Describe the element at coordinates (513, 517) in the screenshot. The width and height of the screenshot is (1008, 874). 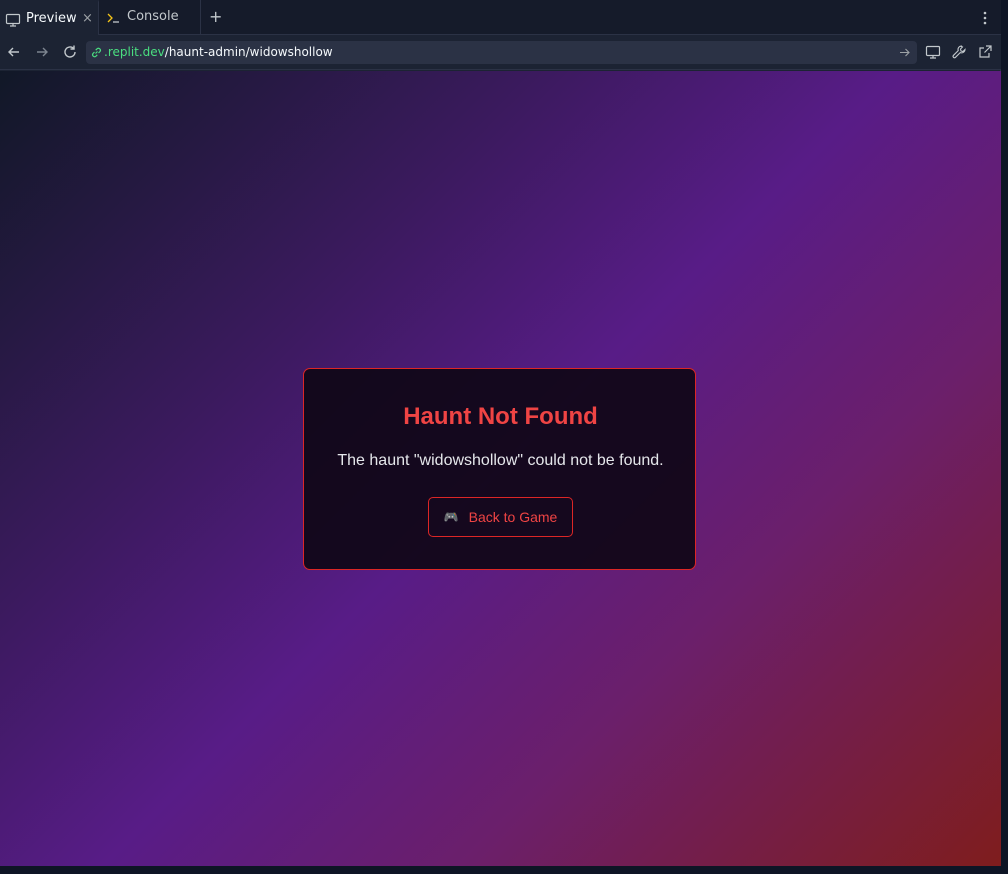
I see `back-to-game-label: Back to Game` at that location.